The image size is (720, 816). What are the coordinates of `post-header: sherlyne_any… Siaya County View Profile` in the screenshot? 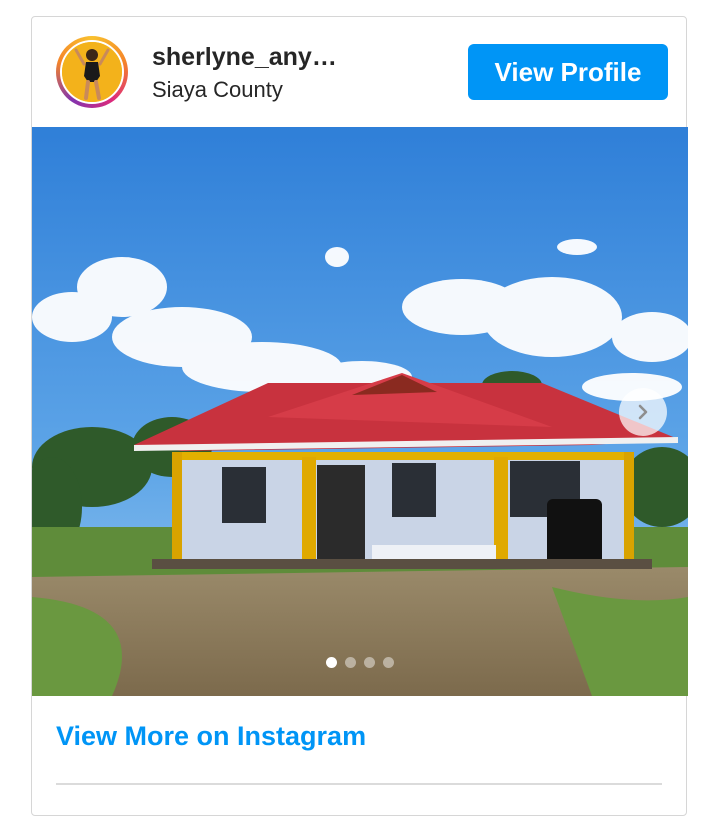 It's located at (359, 72).